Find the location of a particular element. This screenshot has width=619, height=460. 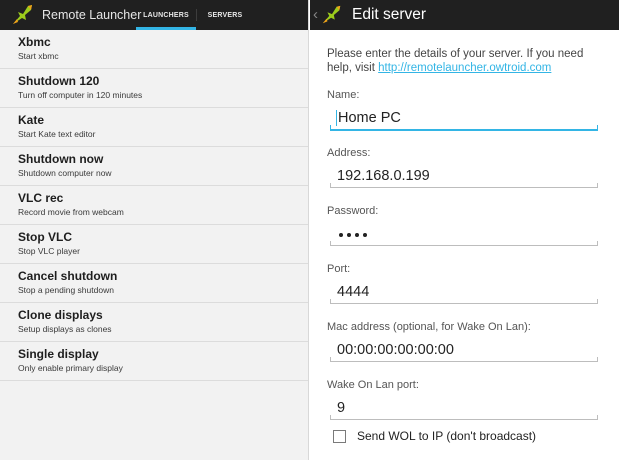

action-bar: Remote Launcher LAUNCHERS SERVERS is located at coordinates (154, 15).